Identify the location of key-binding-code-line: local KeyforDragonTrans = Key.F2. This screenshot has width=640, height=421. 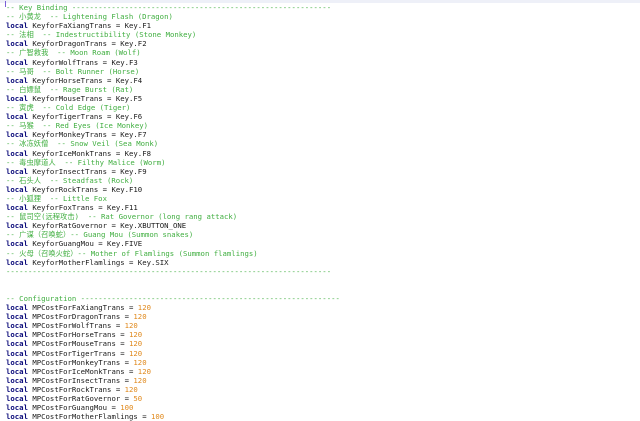
(173, 43).